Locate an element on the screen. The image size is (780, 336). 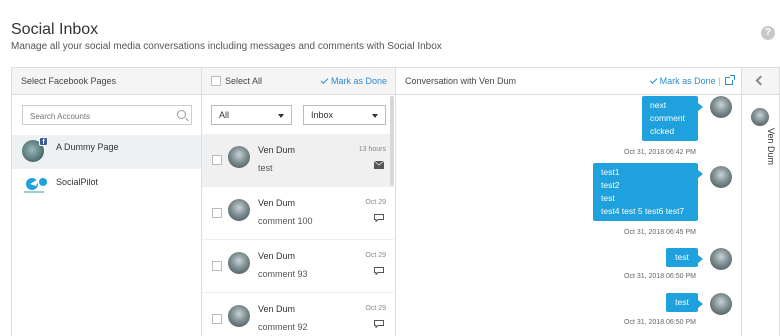
message-line: clcked is located at coordinates (662, 131).